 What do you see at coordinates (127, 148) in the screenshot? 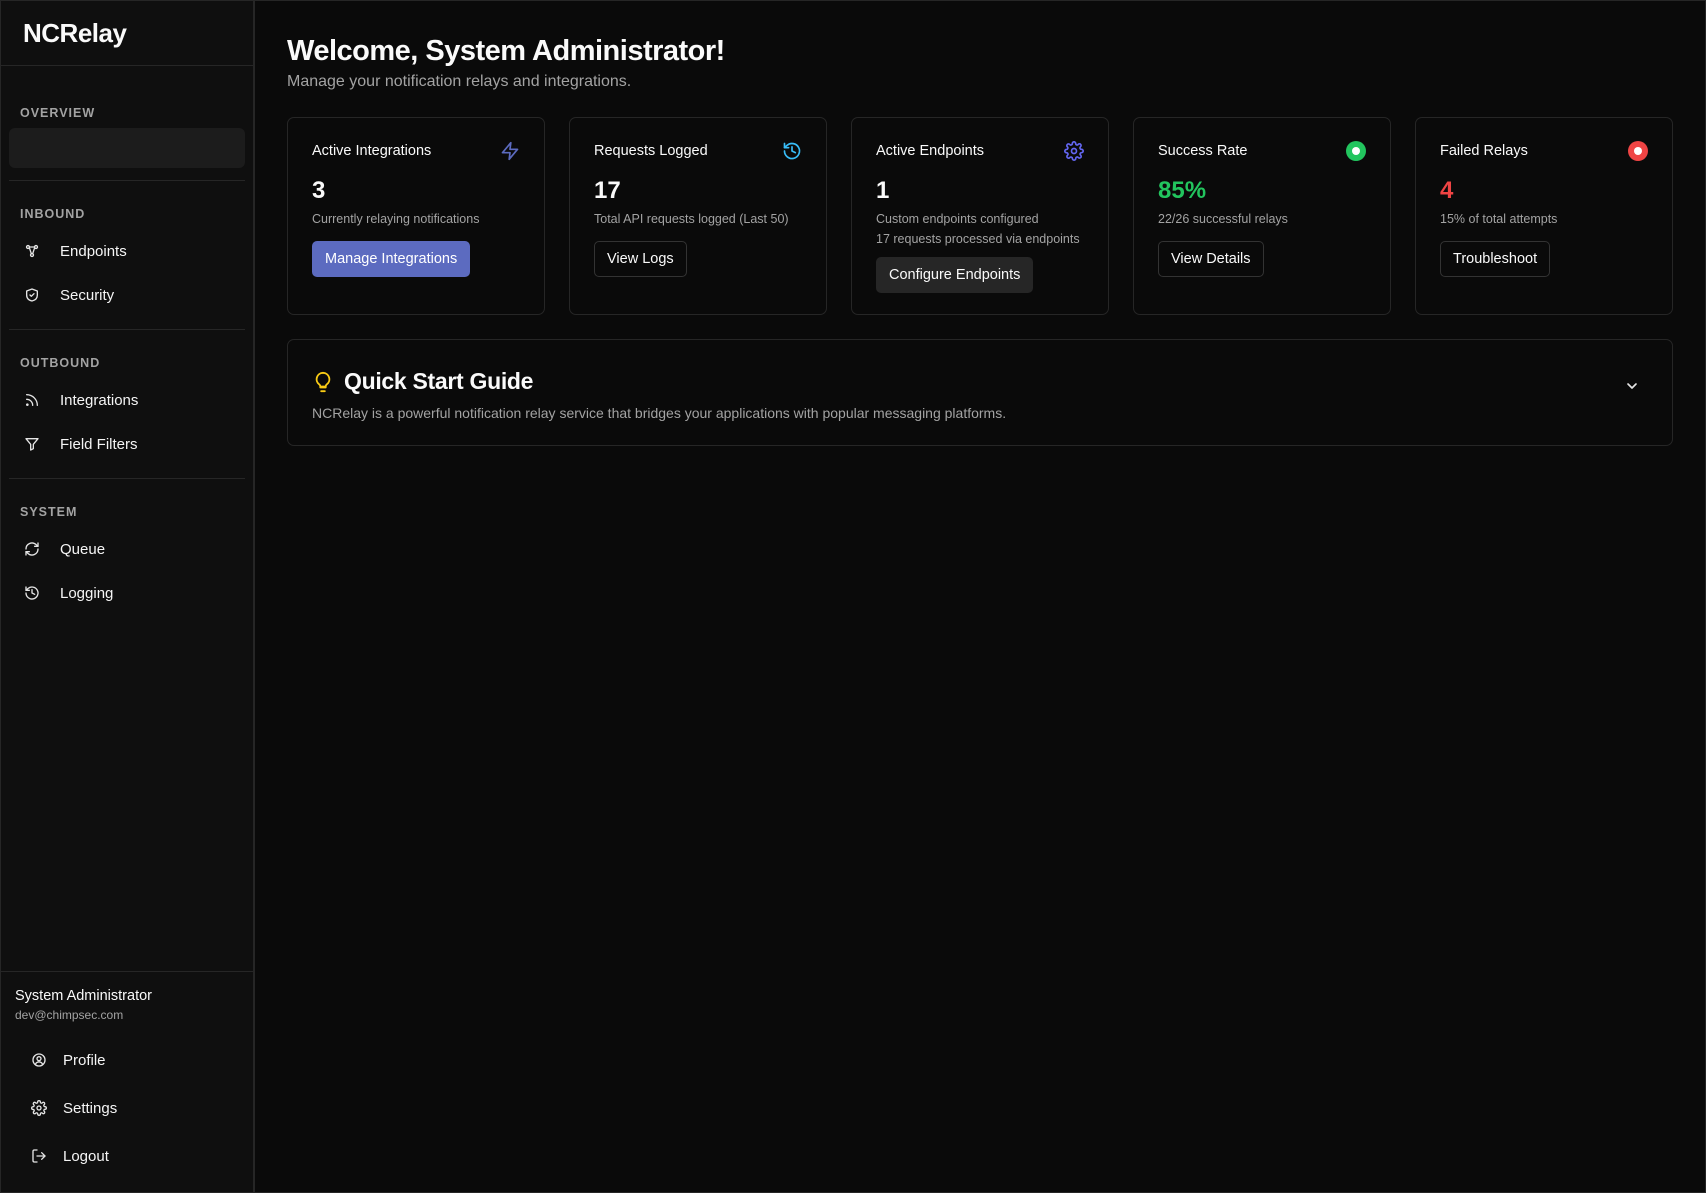
I see `overview-placeholder` at bounding box center [127, 148].